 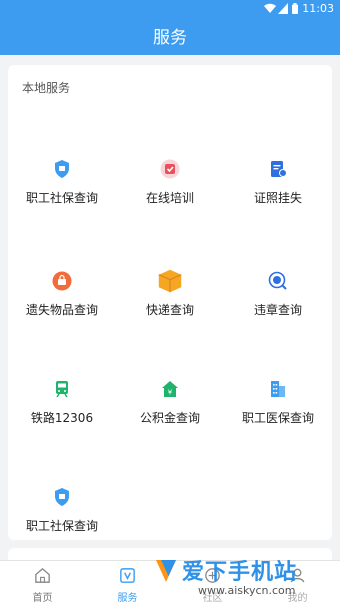 What do you see at coordinates (170, 405) in the screenshot?
I see `service-item-housing-fund: ¥ 公积金查询` at bounding box center [170, 405].